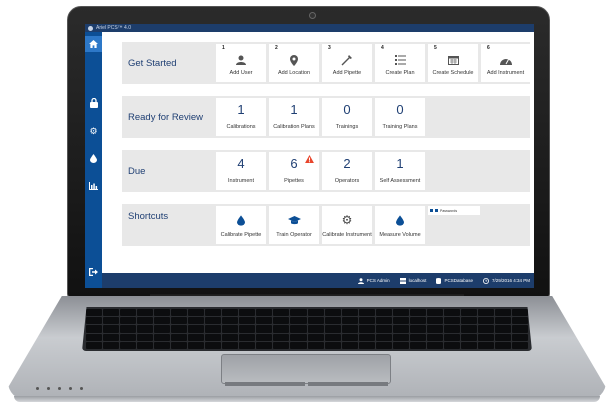 The width and height of the screenshot is (614, 406). What do you see at coordinates (510, 280) in the screenshot?
I see `status-datetime-value: 7/29/2016 4:34 PM` at bounding box center [510, 280].